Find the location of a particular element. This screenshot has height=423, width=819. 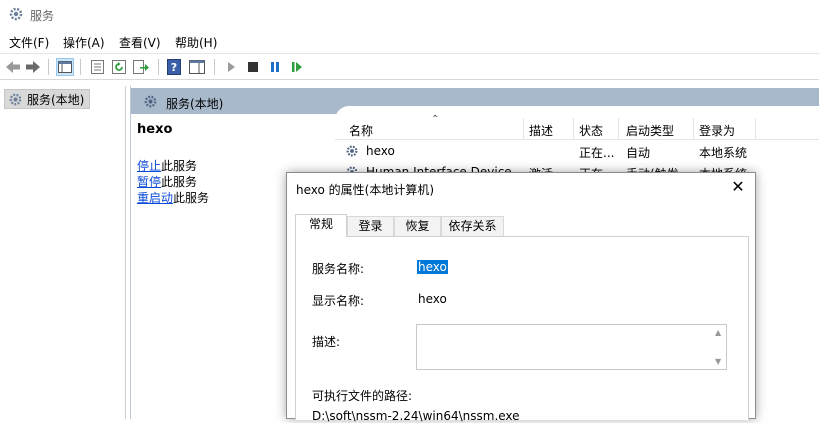

executable-path-value: D:\soft\nssm-2.24\win64\nssm.exe is located at coordinates (416, 416).